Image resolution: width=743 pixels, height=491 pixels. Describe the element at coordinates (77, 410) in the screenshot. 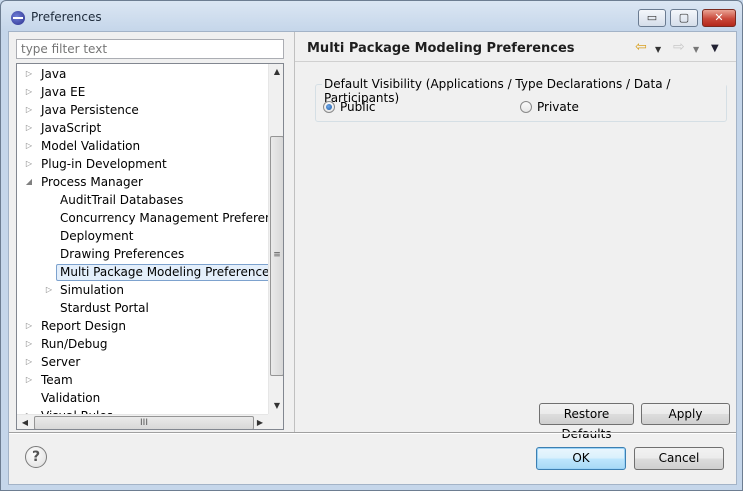

I see `tree-item-label: Visual Rules` at that location.